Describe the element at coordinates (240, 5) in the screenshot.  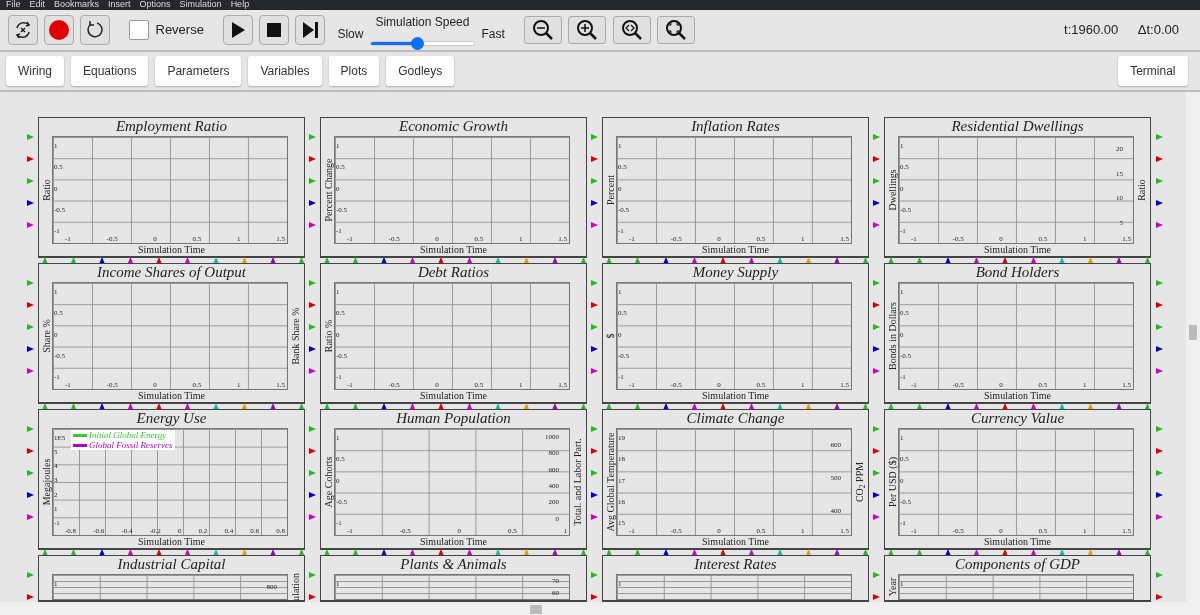
I see `menu-item: Help` at that location.